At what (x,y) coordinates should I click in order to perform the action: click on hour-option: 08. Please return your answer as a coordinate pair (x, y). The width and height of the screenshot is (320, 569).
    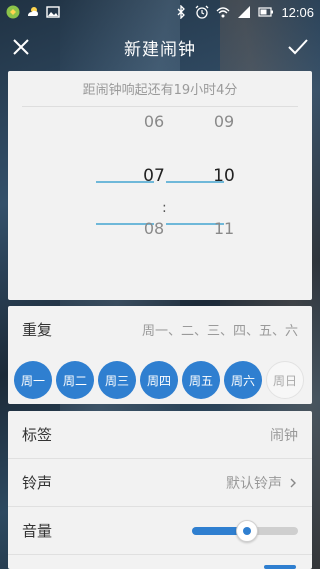
    Looking at the image, I should click on (154, 228).